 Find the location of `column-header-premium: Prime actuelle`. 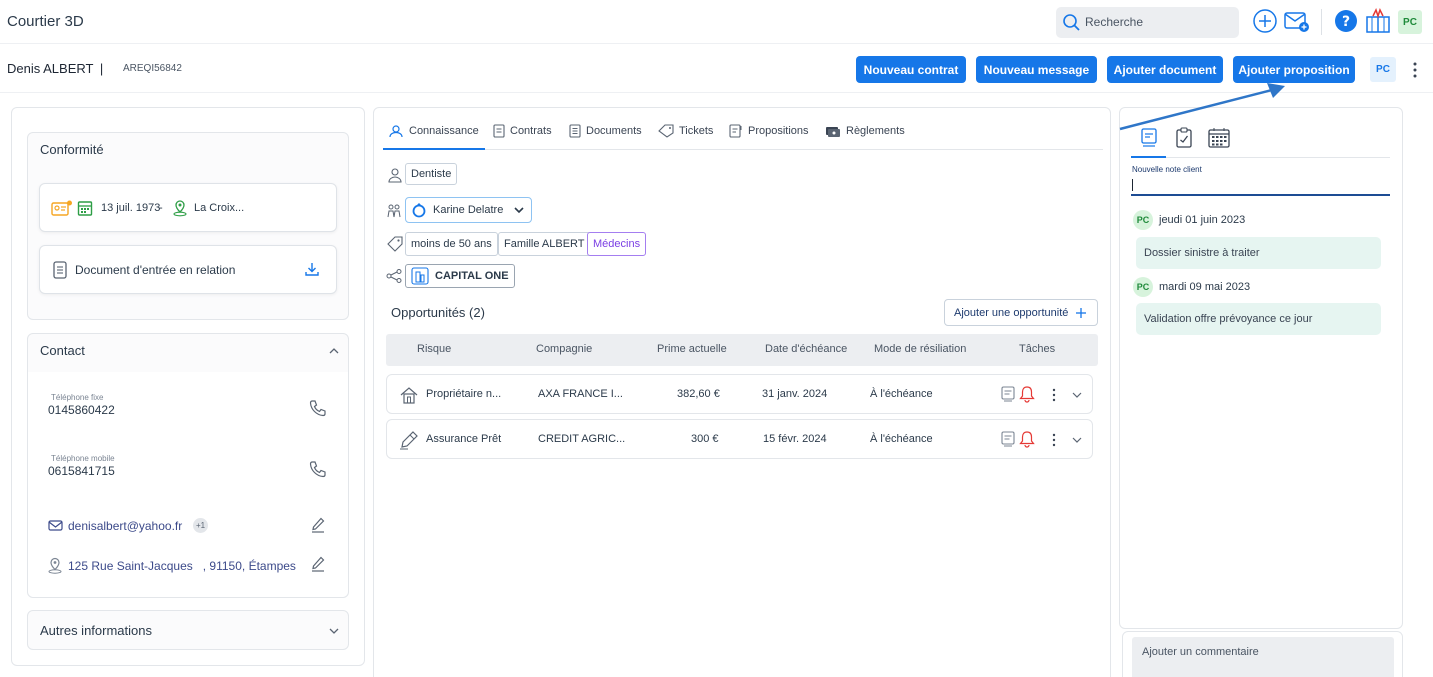

column-header-premium: Prime actuelle is located at coordinates (692, 349).